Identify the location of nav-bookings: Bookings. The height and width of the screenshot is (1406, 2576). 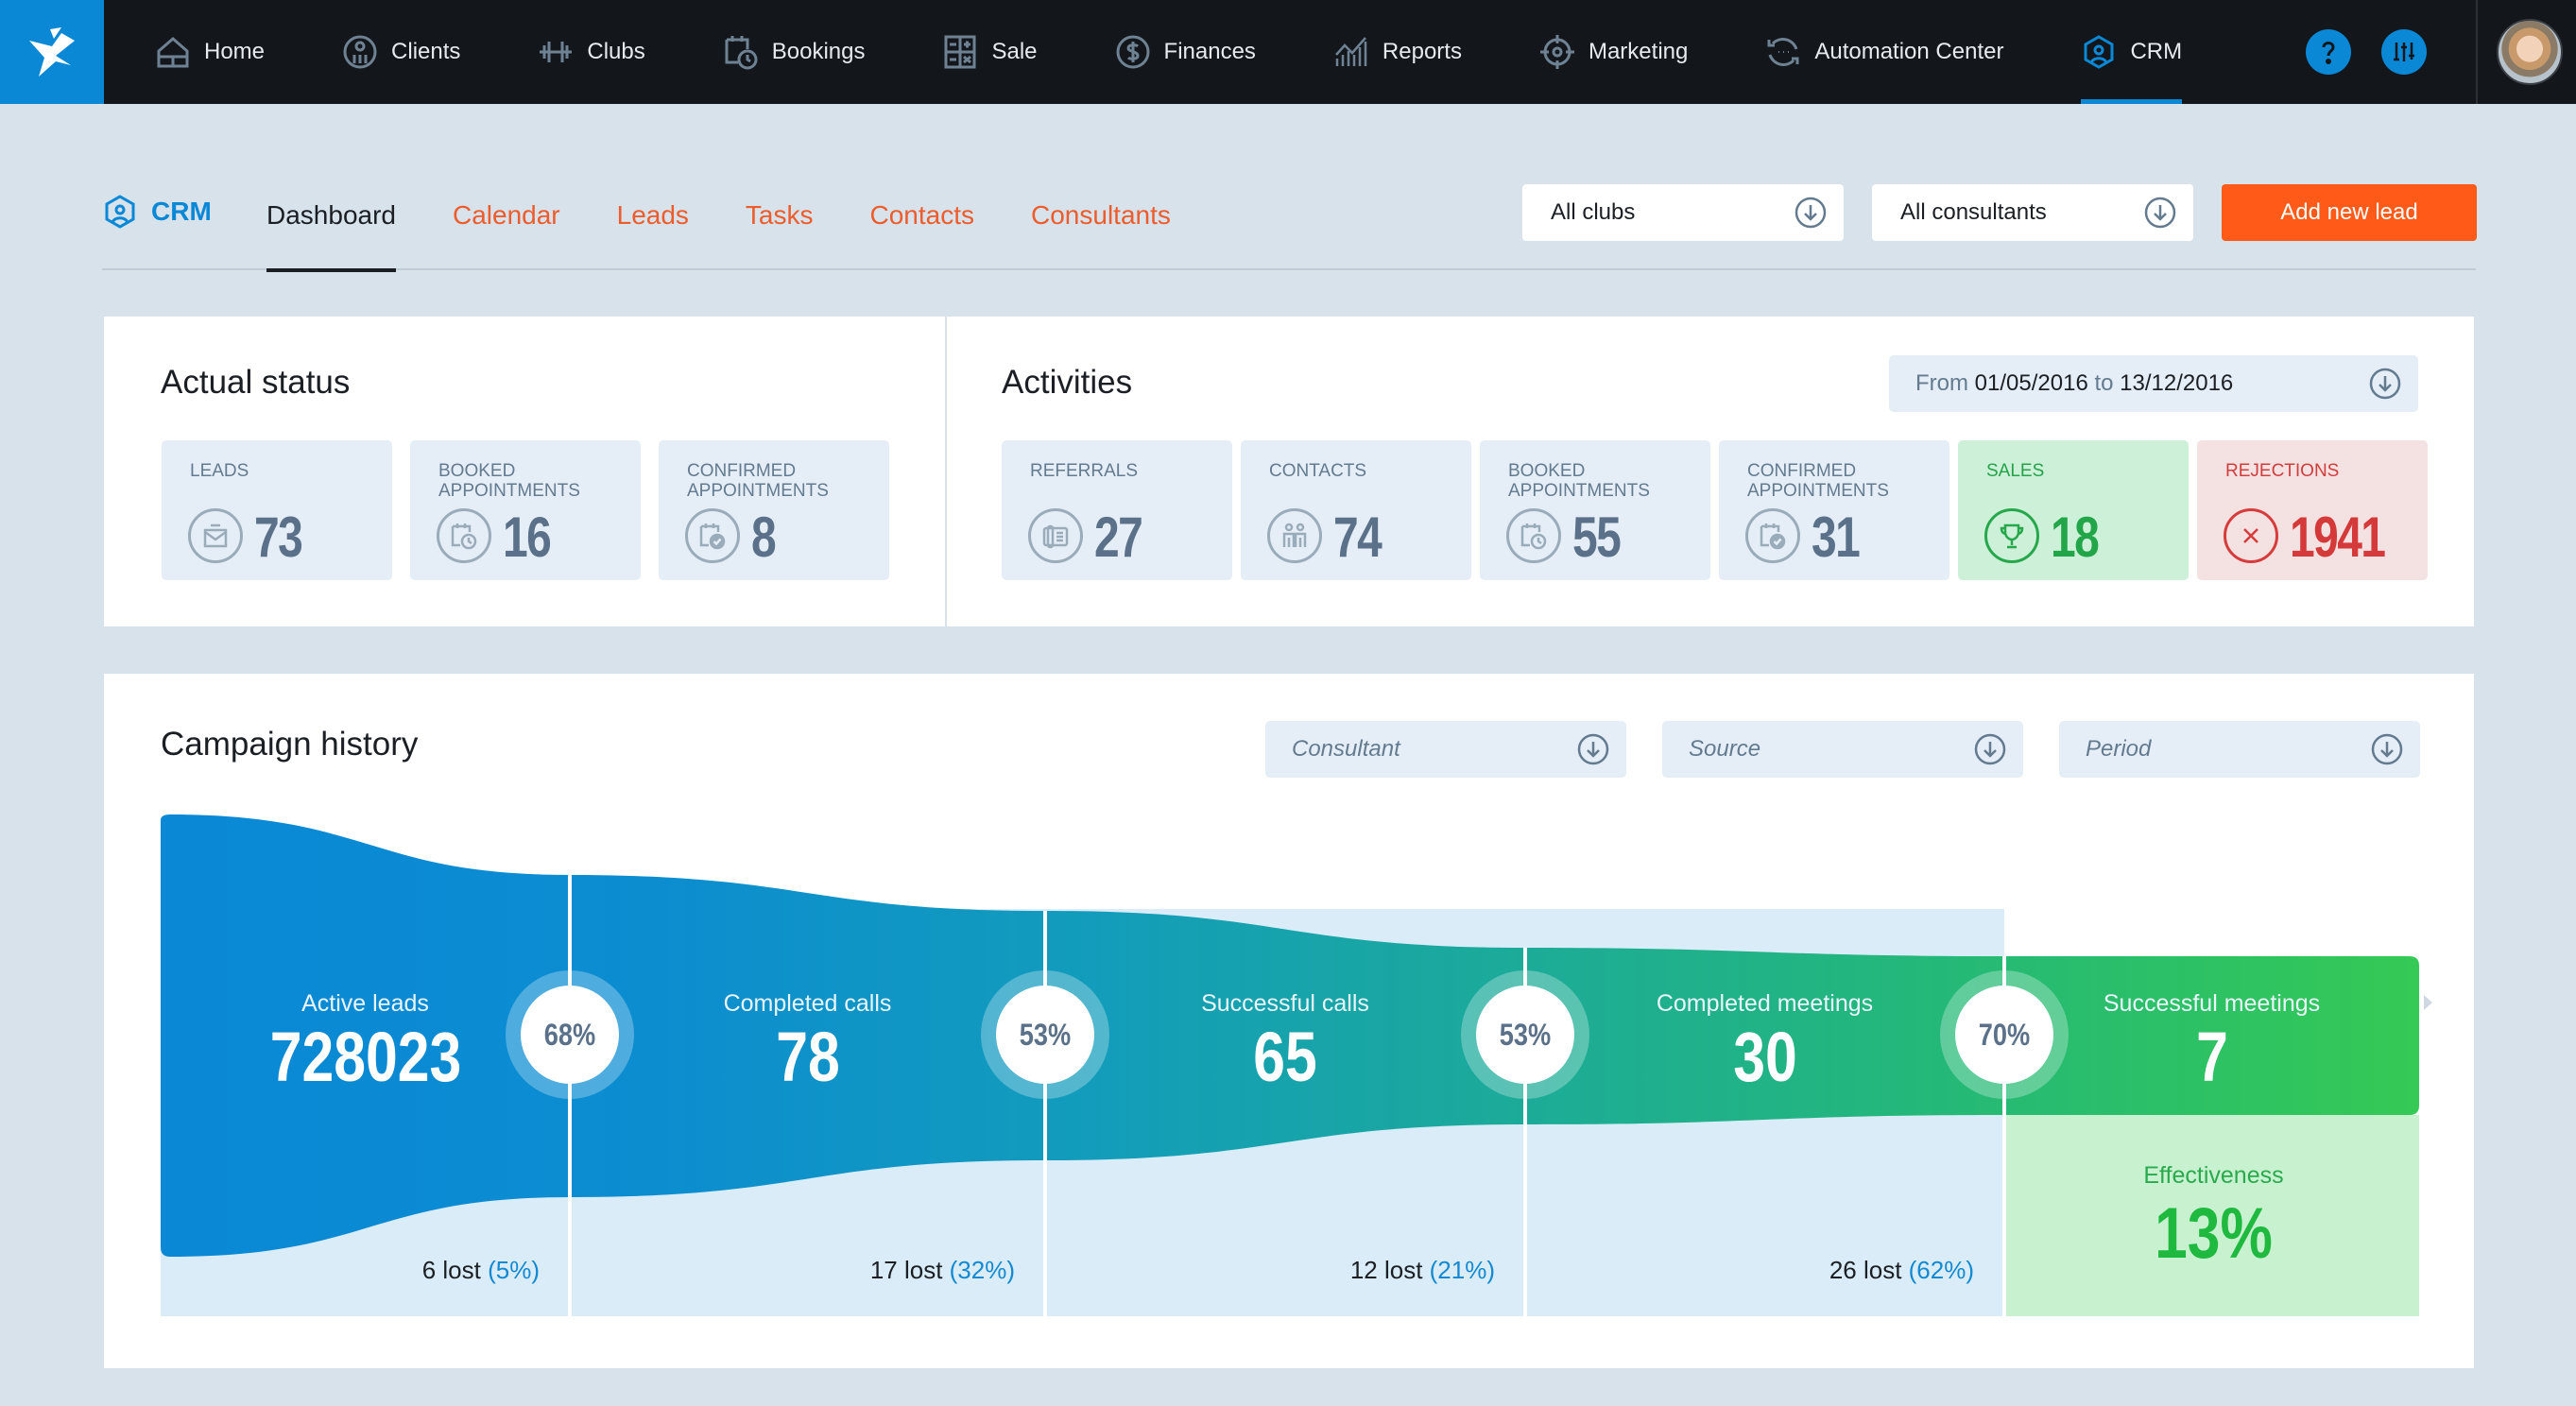
(782, 52).